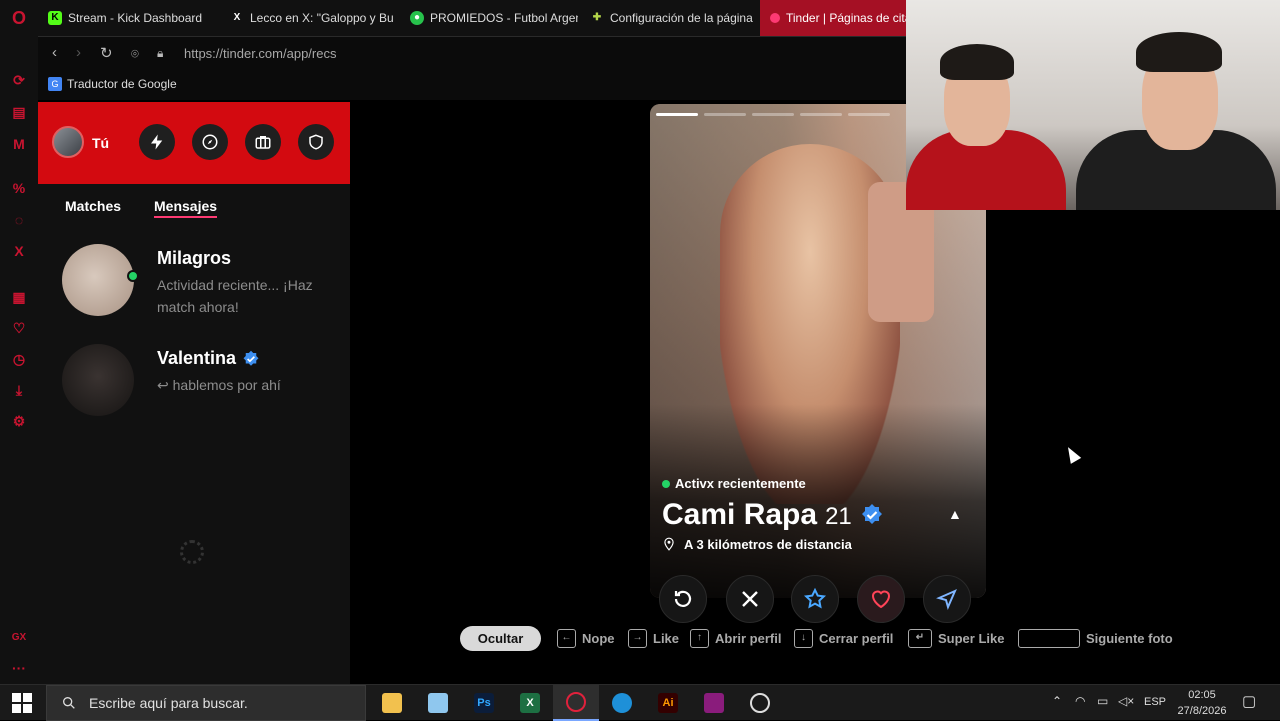 This screenshot has width=1280, height=721. Describe the element at coordinates (1155, 702) in the screenshot. I see `language-indicator: ESP` at that location.